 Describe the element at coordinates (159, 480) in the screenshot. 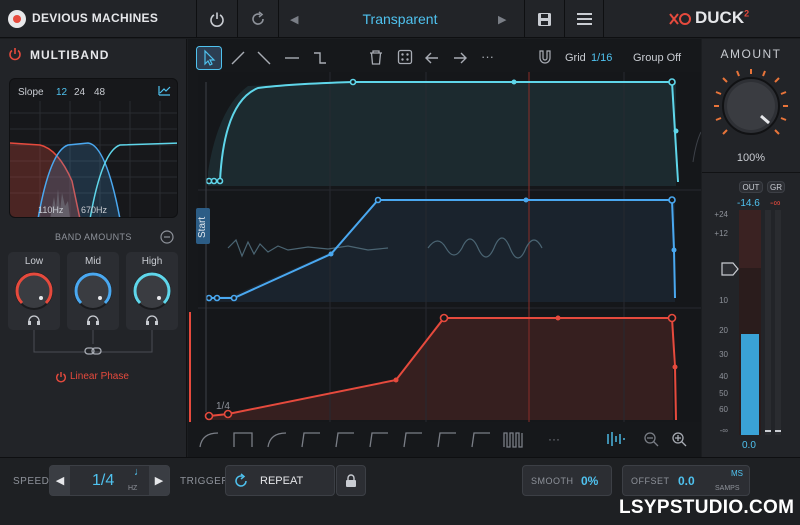

I see `speed-increment-icon: ▶` at that location.